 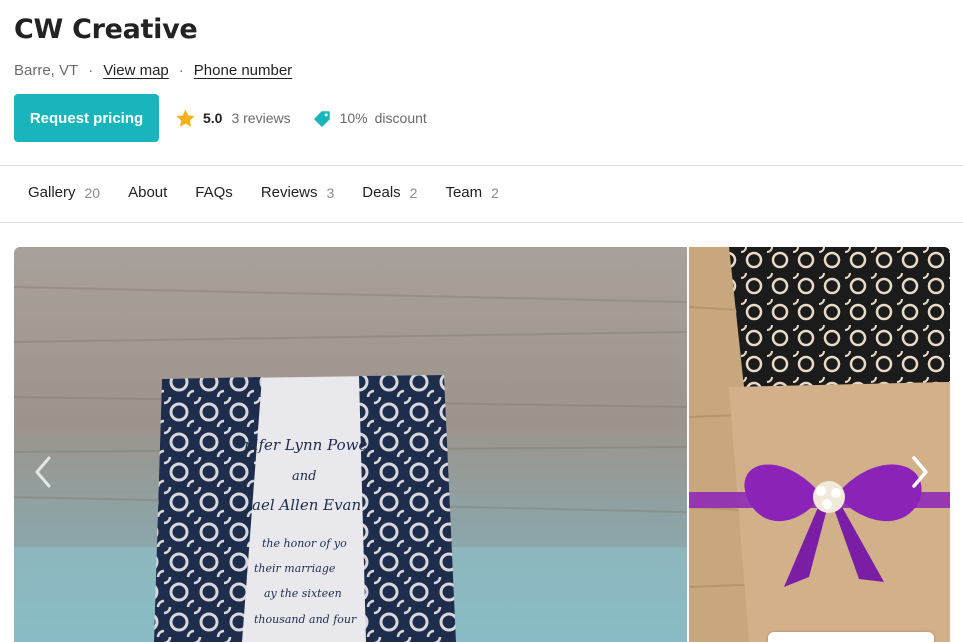 I want to click on svg-text: nifer Lynn Power, so click(x=309, y=445).